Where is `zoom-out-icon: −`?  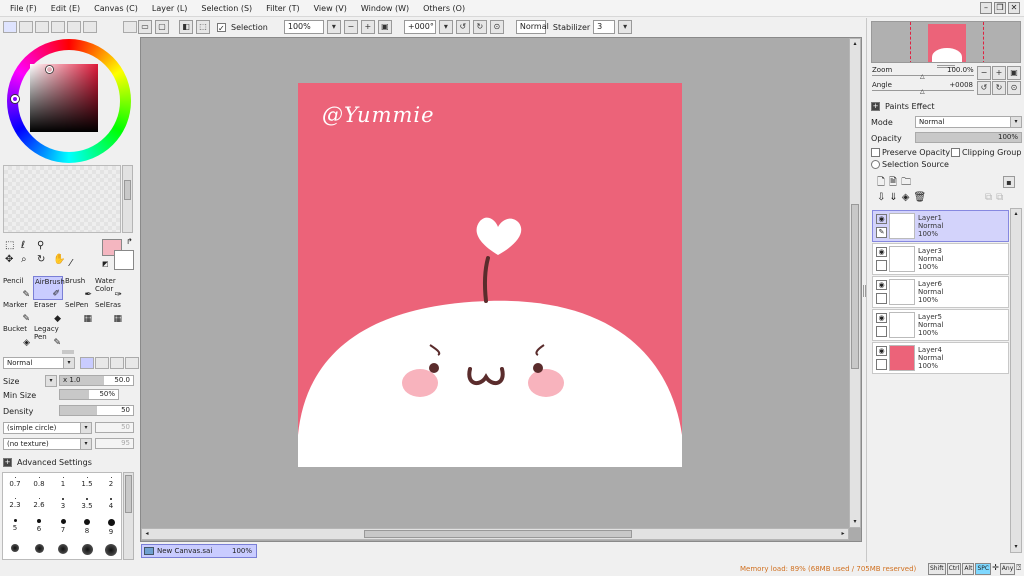
zoom-out-icon: − is located at coordinates (350, 27).